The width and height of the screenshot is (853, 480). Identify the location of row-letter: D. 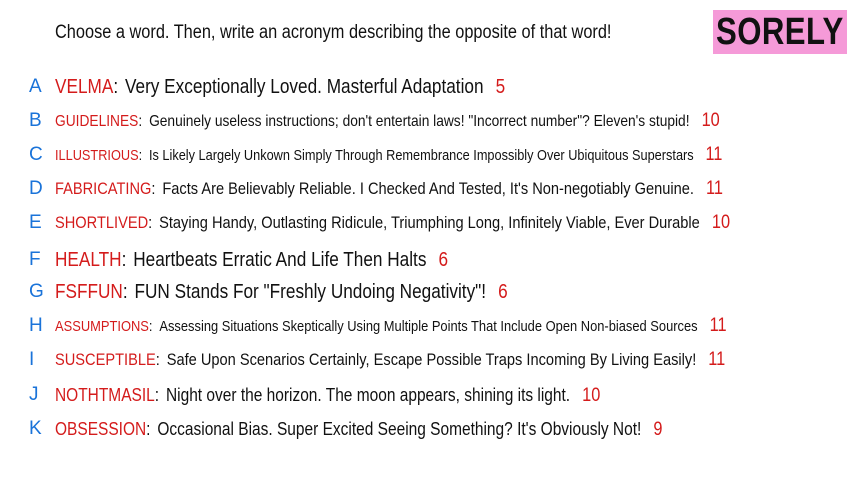
(36, 188).